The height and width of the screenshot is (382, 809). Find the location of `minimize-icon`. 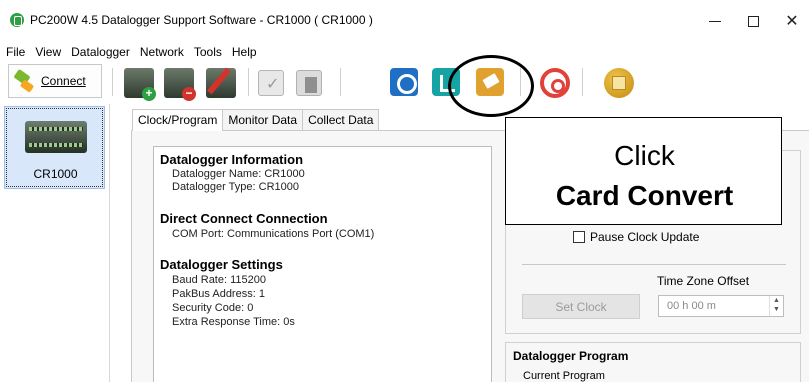

minimize-icon is located at coordinates (715, 21).